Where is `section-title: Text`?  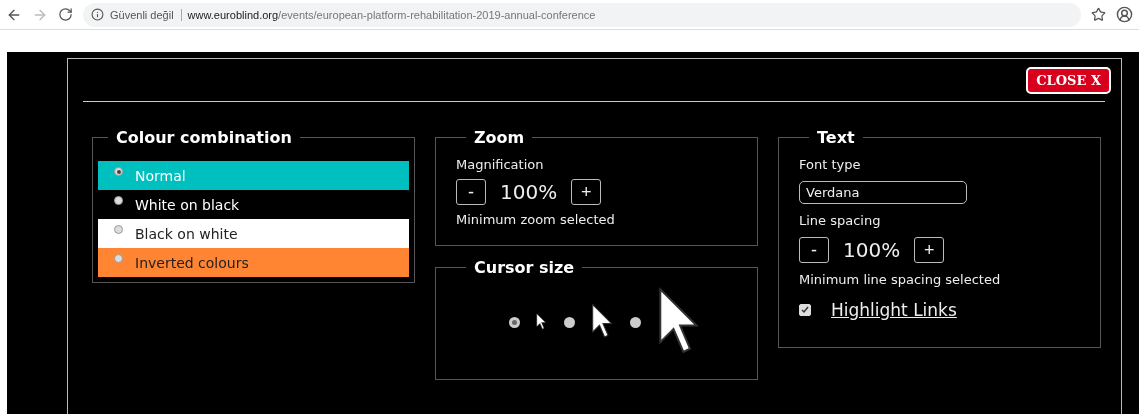 section-title: Text is located at coordinates (836, 137).